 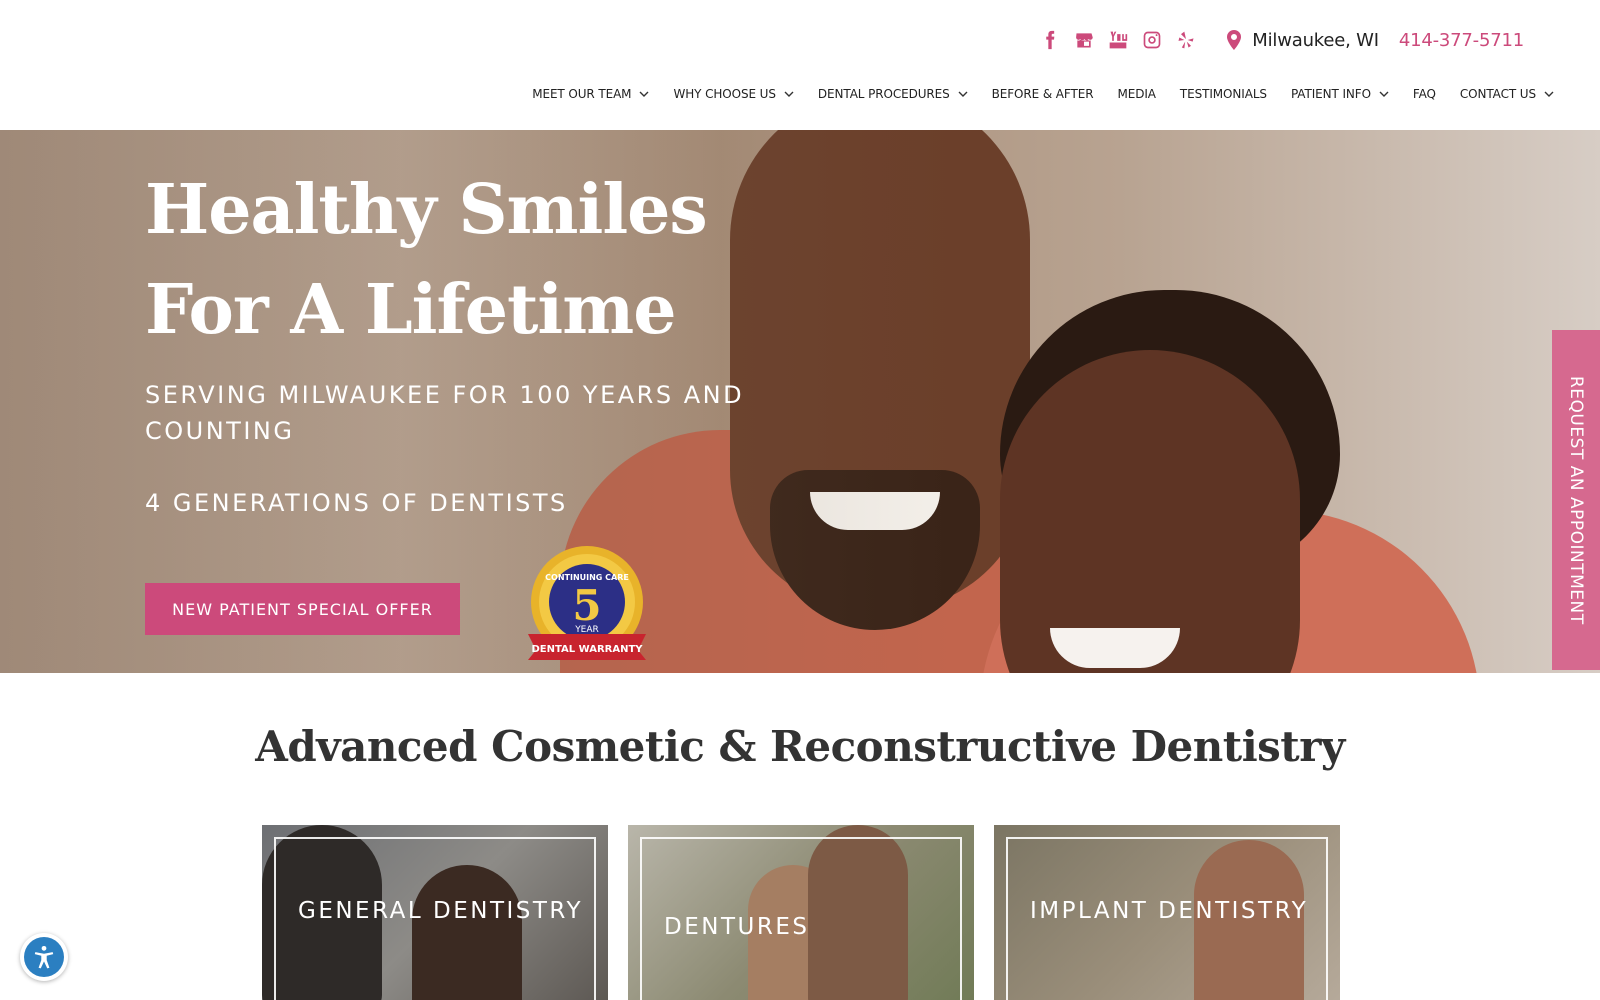 I want to click on youtube-icon, so click(x=1118, y=40).